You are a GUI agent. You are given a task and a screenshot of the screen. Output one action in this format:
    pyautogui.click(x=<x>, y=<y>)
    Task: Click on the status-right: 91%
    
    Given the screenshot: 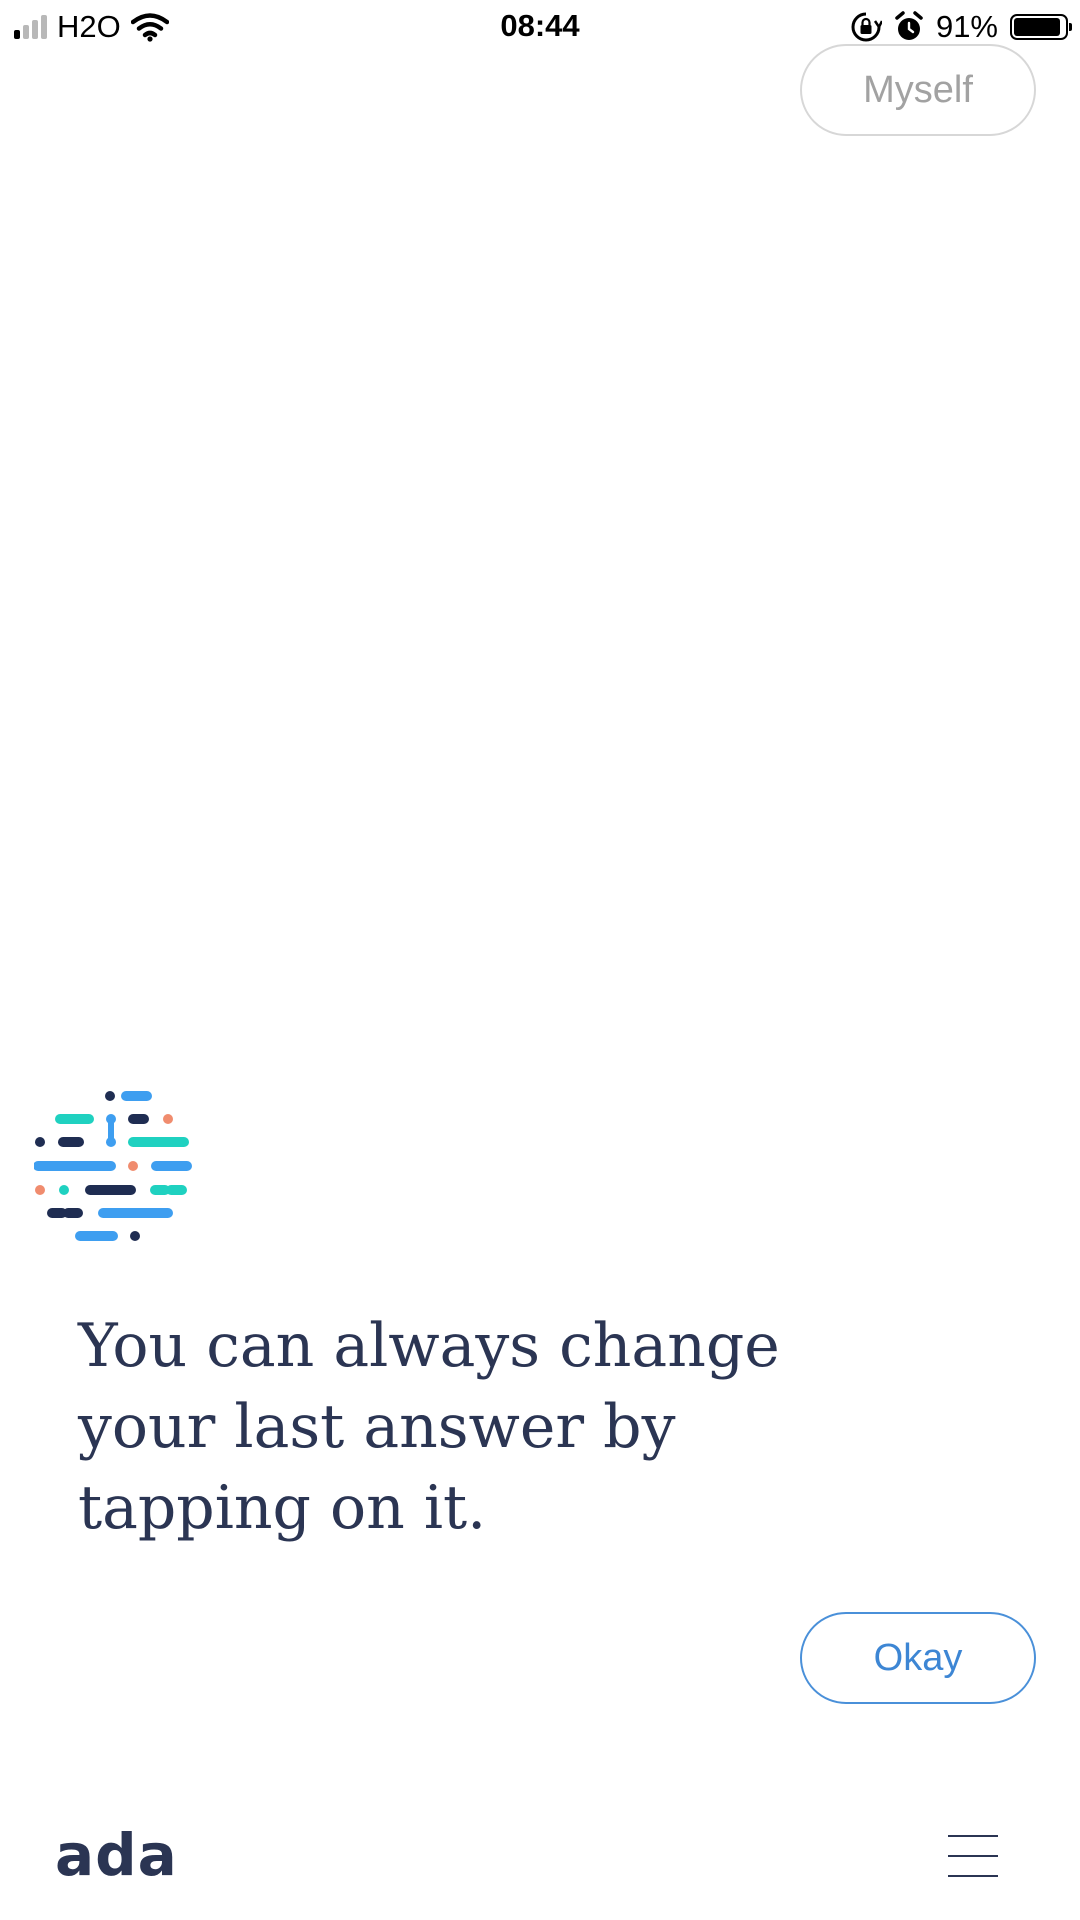 What is the action you would take?
    pyautogui.click(x=961, y=26)
    